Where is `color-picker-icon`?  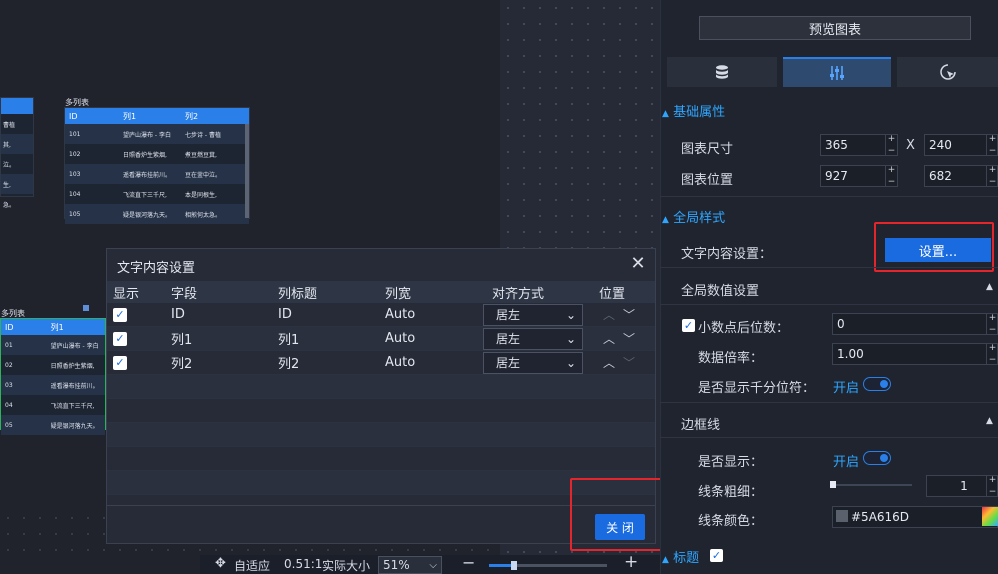 color-picker-icon is located at coordinates (990, 516).